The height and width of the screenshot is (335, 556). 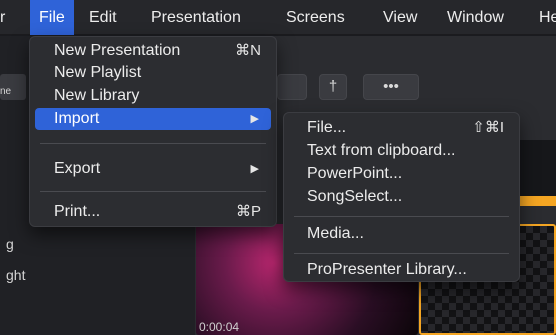 What do you see at coordinates (153, 96) in the screenshot?
I see `new-library-item: New Library` at bounding box center [153, 96].